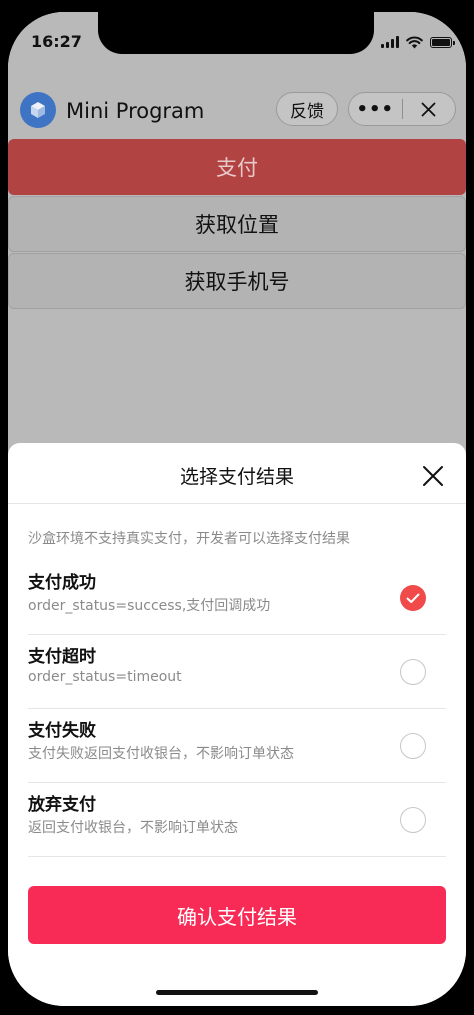 The height and width of the screenshot is (1015, 474). I want to click on capsule-menu: •••, so click(402, 109).